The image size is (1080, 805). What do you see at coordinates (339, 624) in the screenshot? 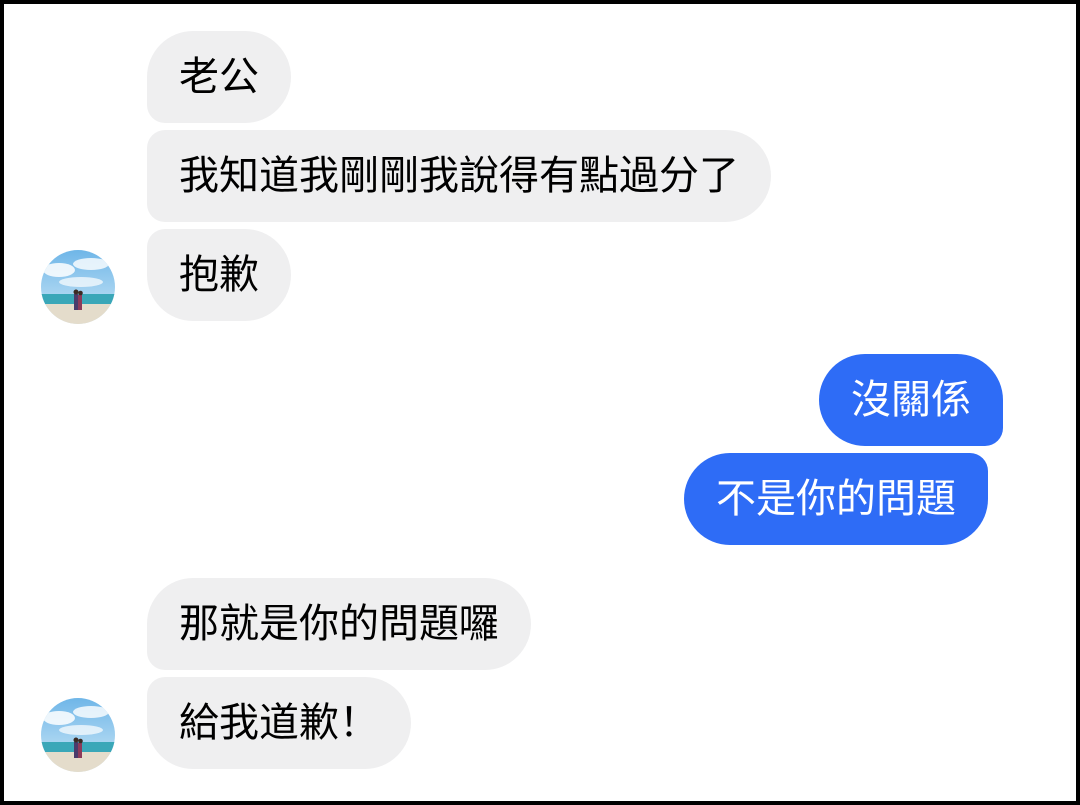
I see `message-bubble-incoming: 那就是你的問題囉` at bounding box center [339, 624].